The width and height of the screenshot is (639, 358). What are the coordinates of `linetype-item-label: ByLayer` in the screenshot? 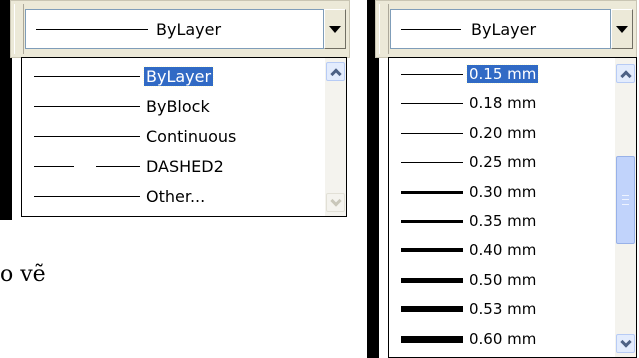 It's located at (178, 76).